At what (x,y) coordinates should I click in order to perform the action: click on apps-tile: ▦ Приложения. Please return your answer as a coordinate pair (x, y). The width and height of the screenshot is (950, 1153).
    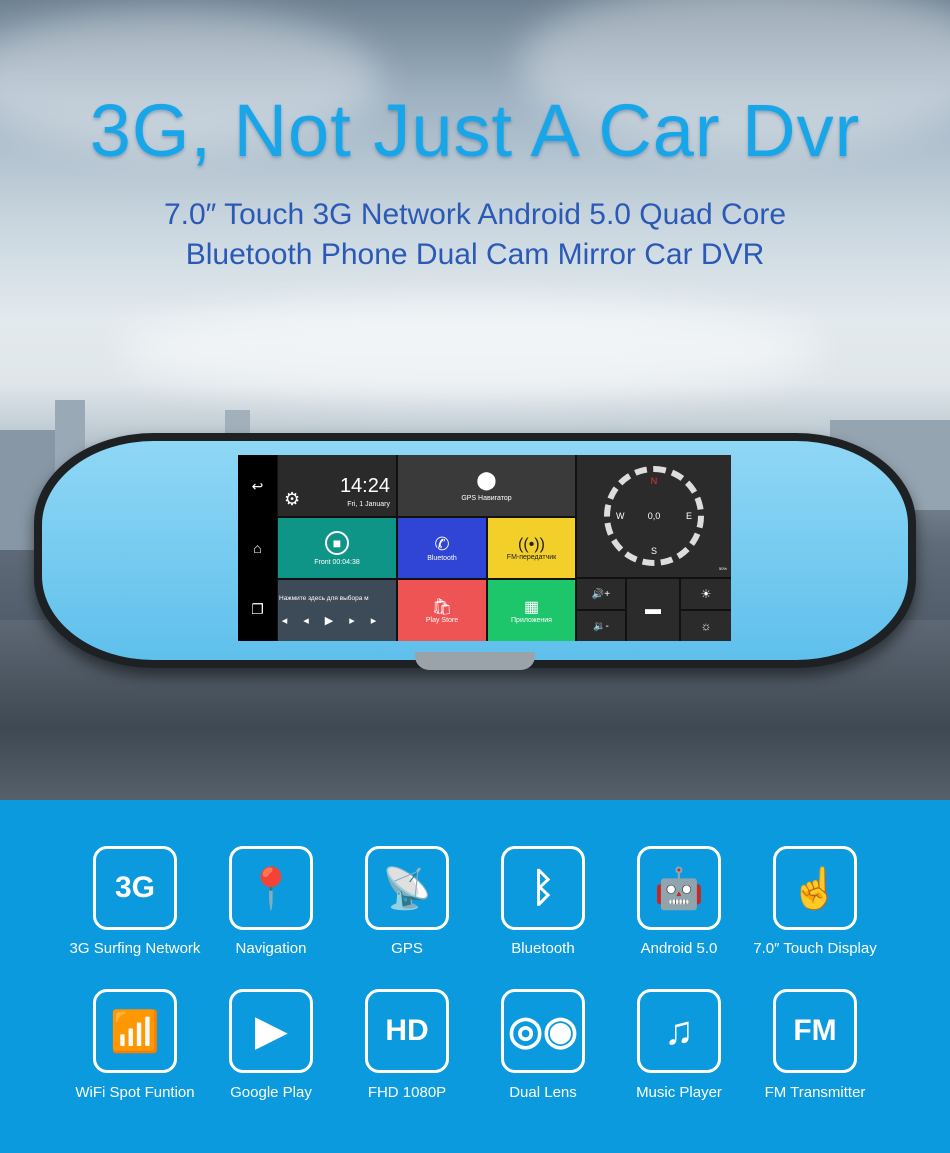
    Looking at the image, I should click on (531, 610).